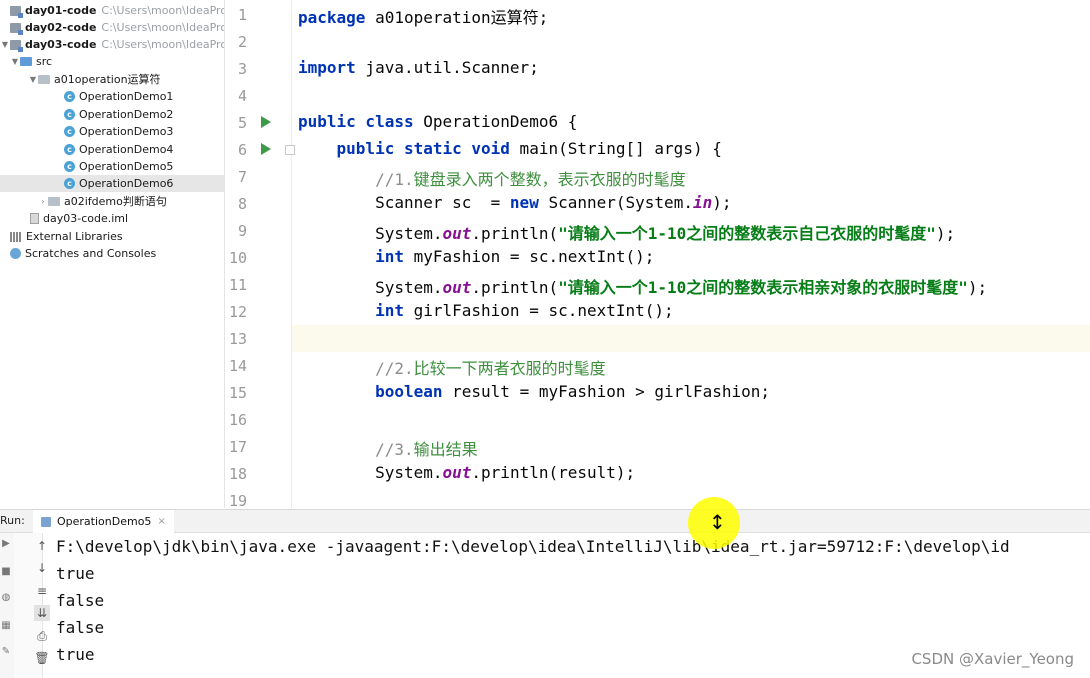 The image size is (1090, 678). What do you see at coordinates (126, 183) in the screenshot?
I see `class-label: OperationDemo6` at bounding box center [126, 183].